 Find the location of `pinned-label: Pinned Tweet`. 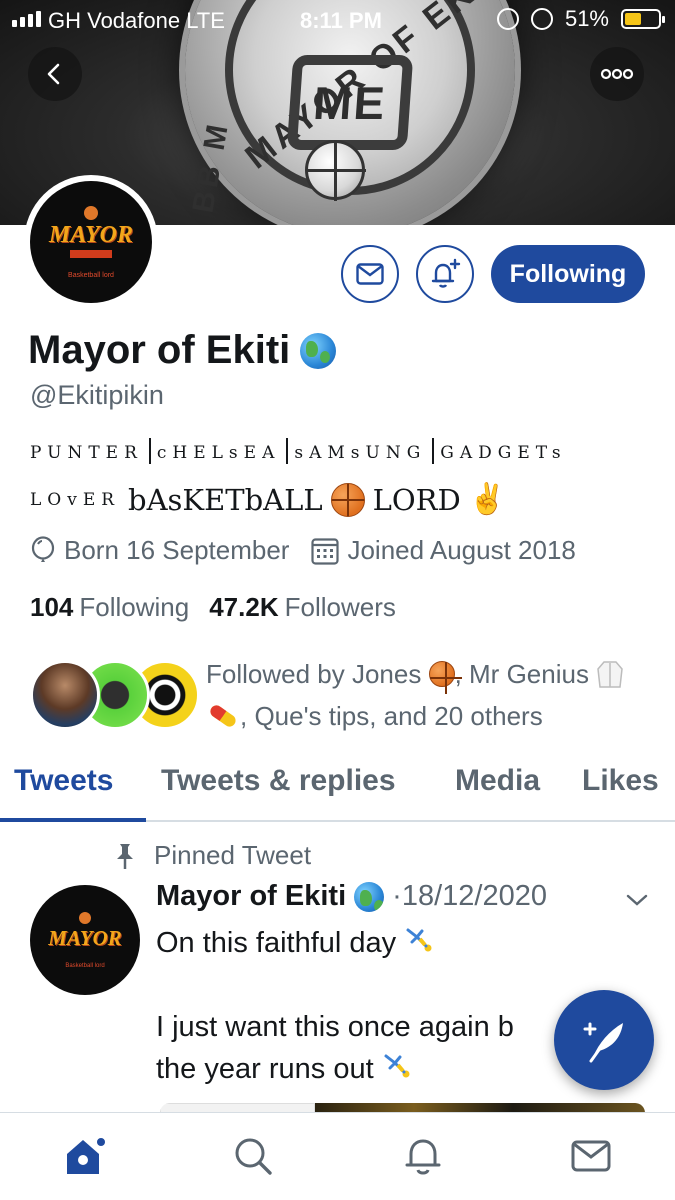

pinned-label: Pinned Tweet is located at coordinates (233, 855).